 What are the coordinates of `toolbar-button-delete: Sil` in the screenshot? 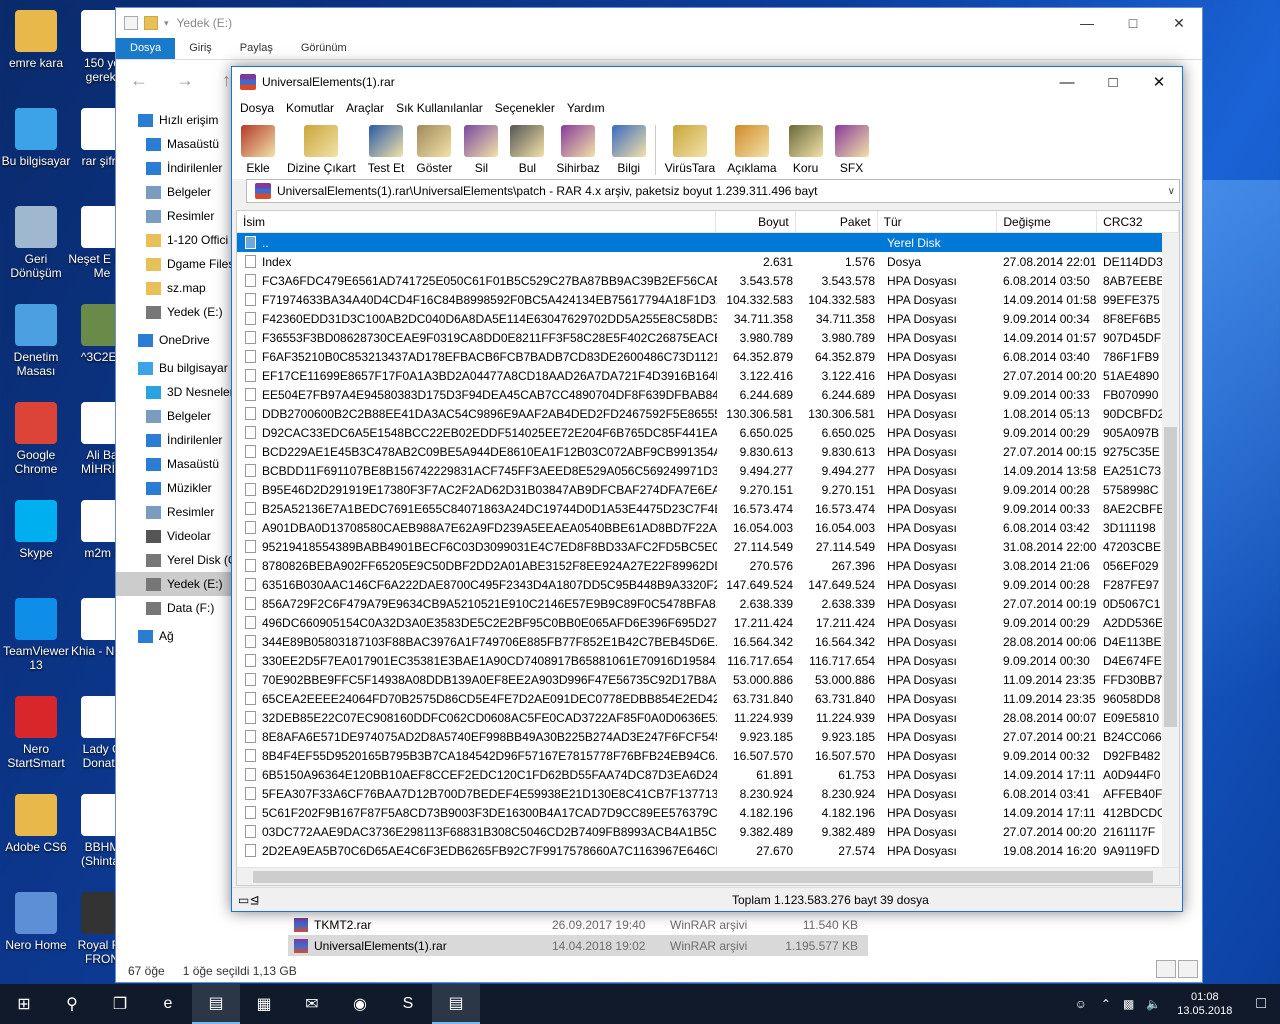 It's located at (481, 150).